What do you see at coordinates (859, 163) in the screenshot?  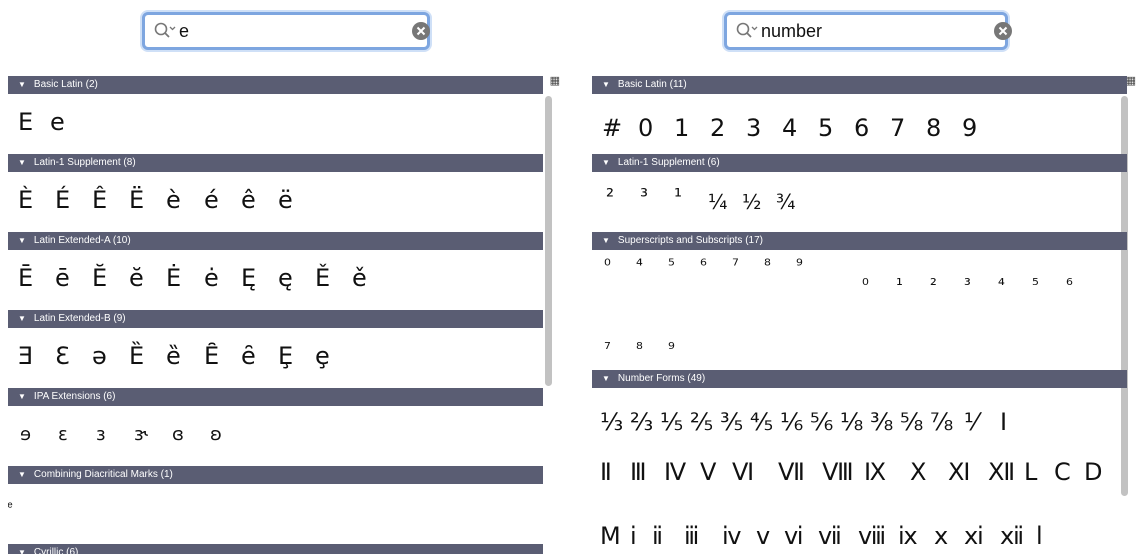 I see `section-header: ▼ Latin-1 Supplement (6)` at bounding box center [859, 163].